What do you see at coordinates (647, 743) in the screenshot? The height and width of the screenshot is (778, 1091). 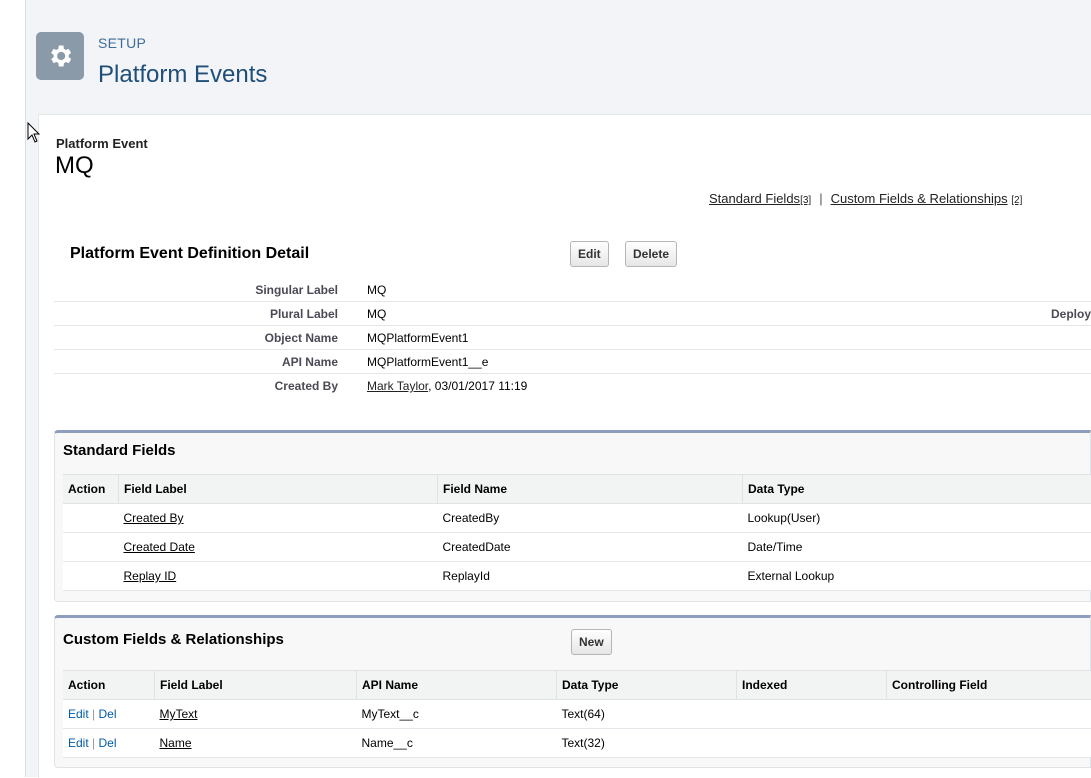 I see `data-type-cell: Text(32)` at bounding box center [647, 743].